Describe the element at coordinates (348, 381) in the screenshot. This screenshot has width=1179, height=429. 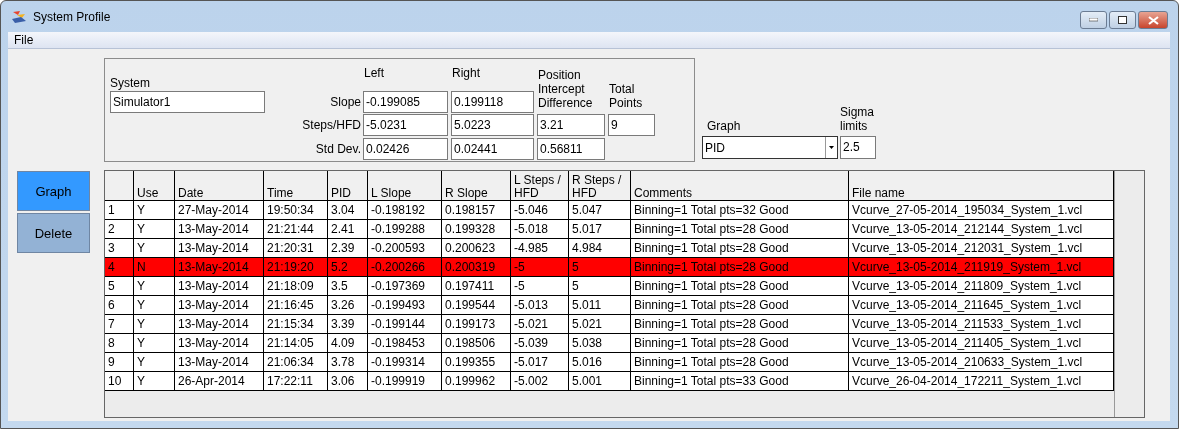
I see `table-cell: 3.06` at that location.